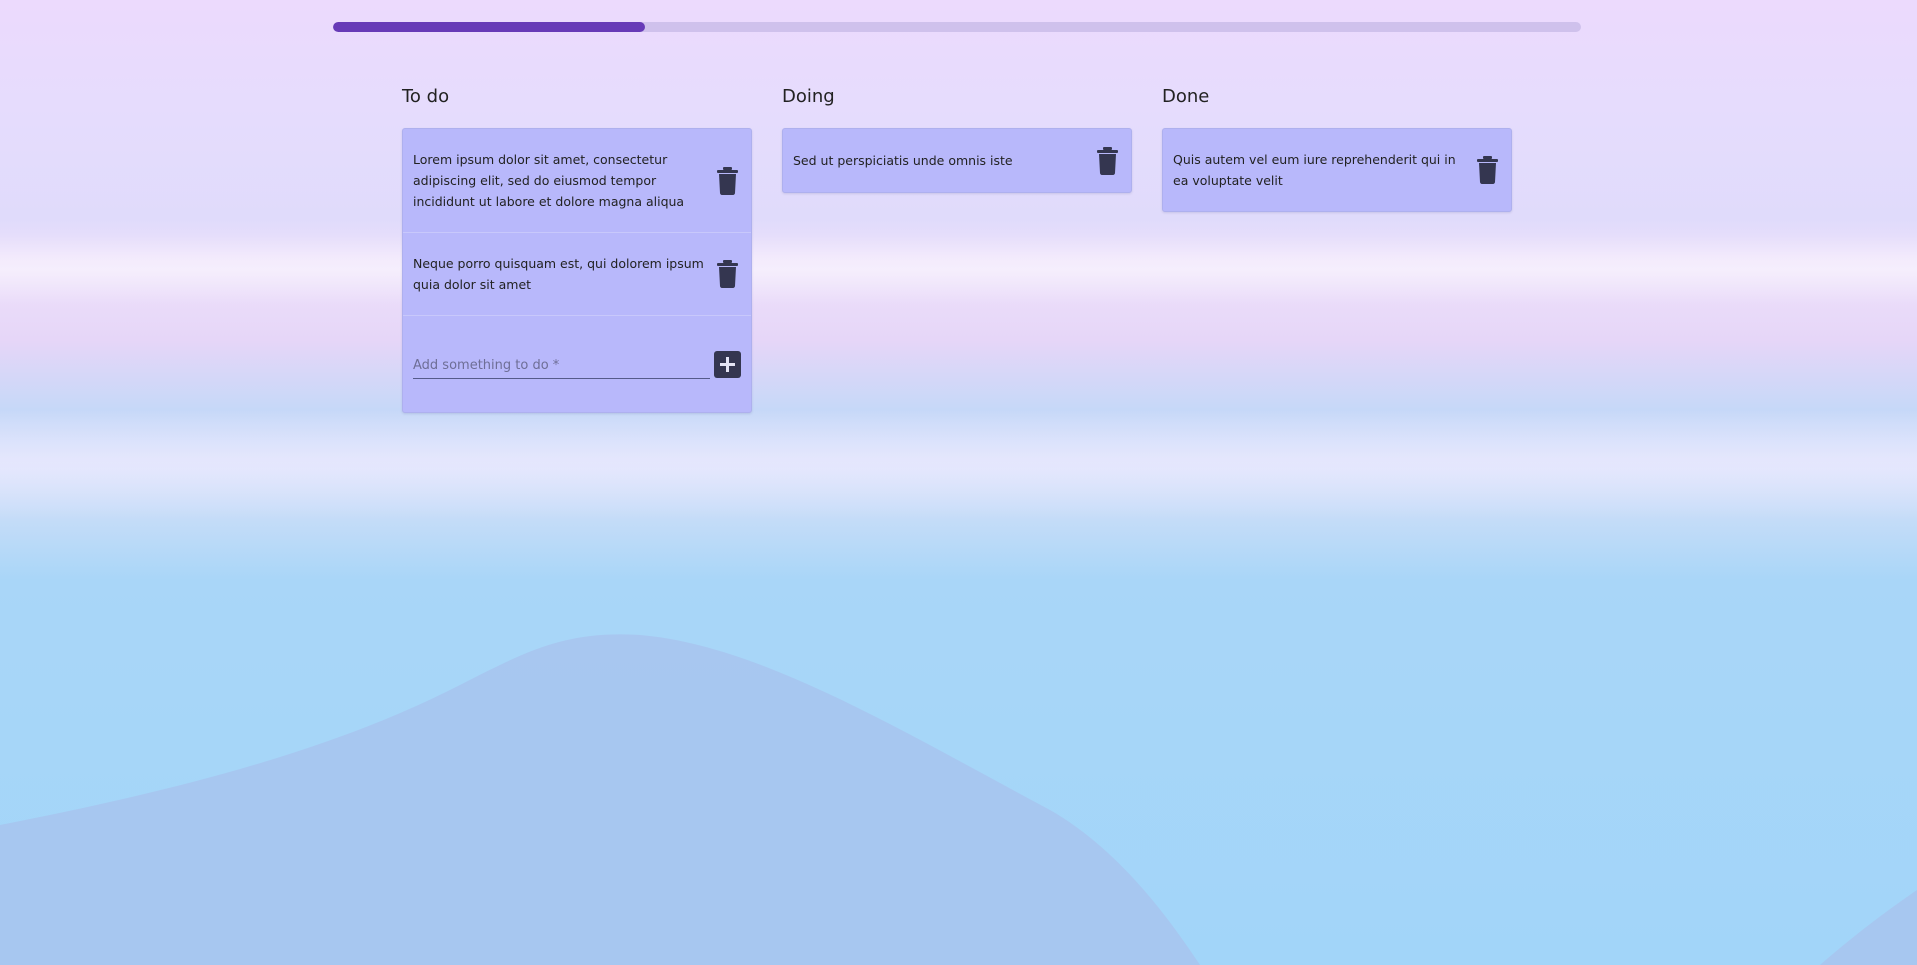  I want to click on plus-icon, so click(727, 364).